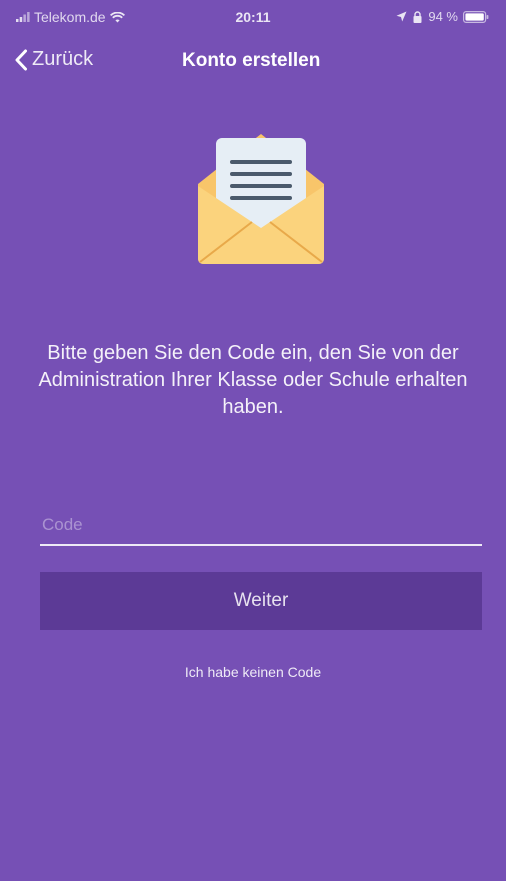  Describe the element at coordinates (401, 16) in the screenshot. I see `location-icon` at that location.